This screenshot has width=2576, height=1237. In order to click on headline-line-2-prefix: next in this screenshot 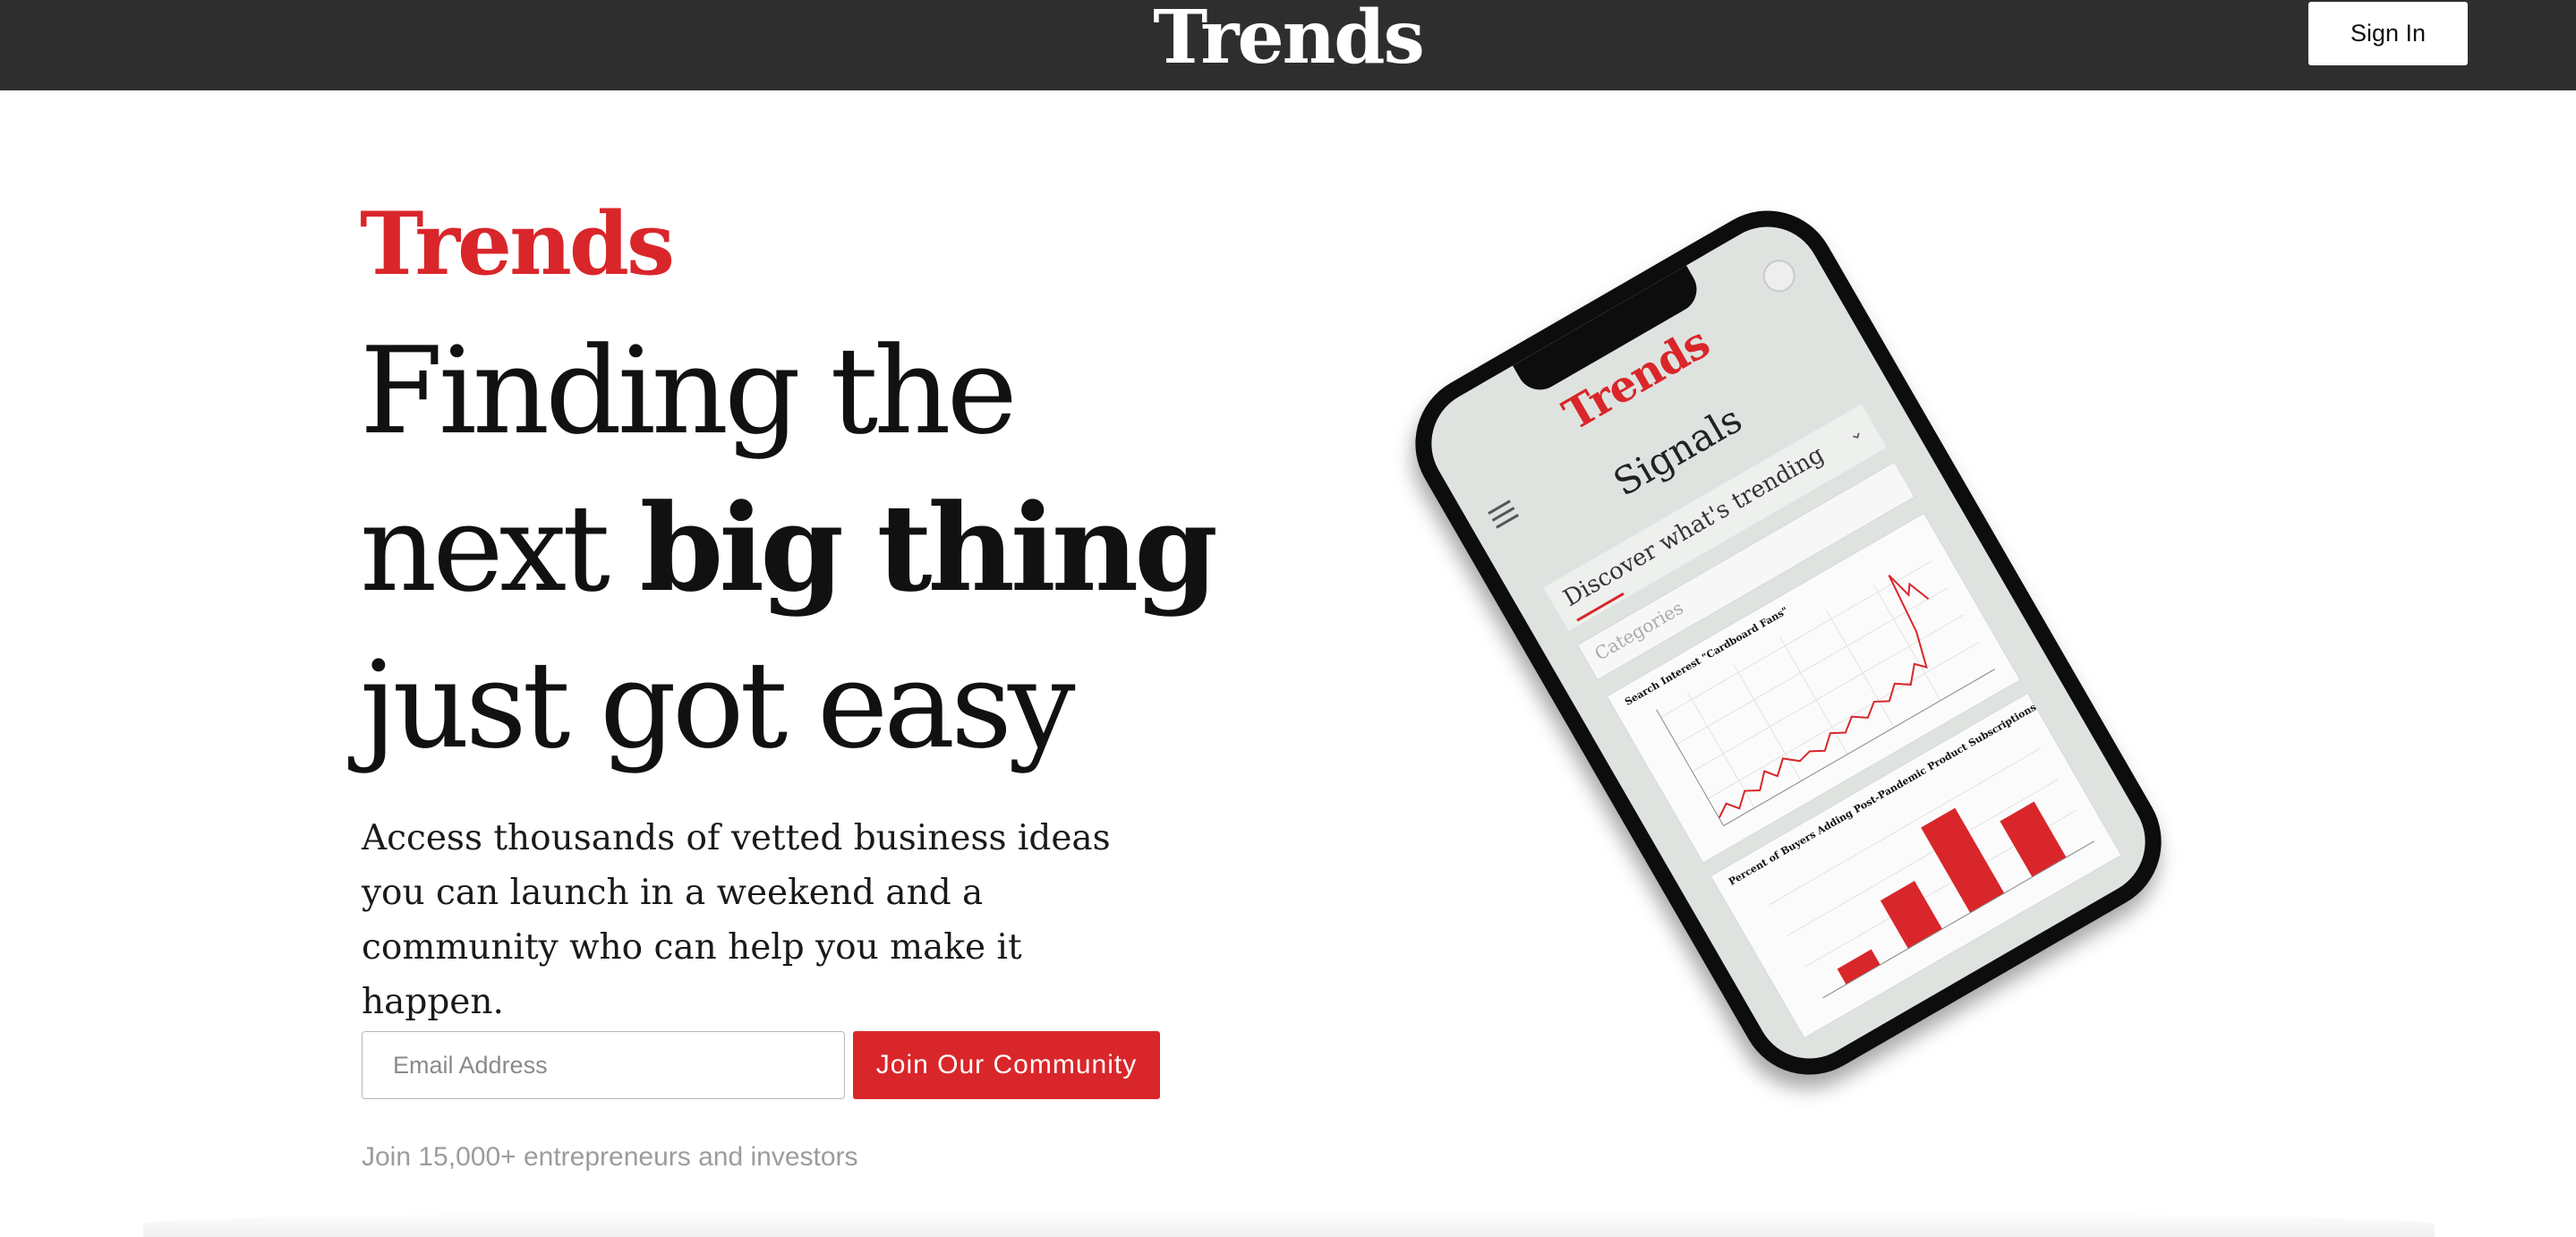, I will do `click(500, 548)`.